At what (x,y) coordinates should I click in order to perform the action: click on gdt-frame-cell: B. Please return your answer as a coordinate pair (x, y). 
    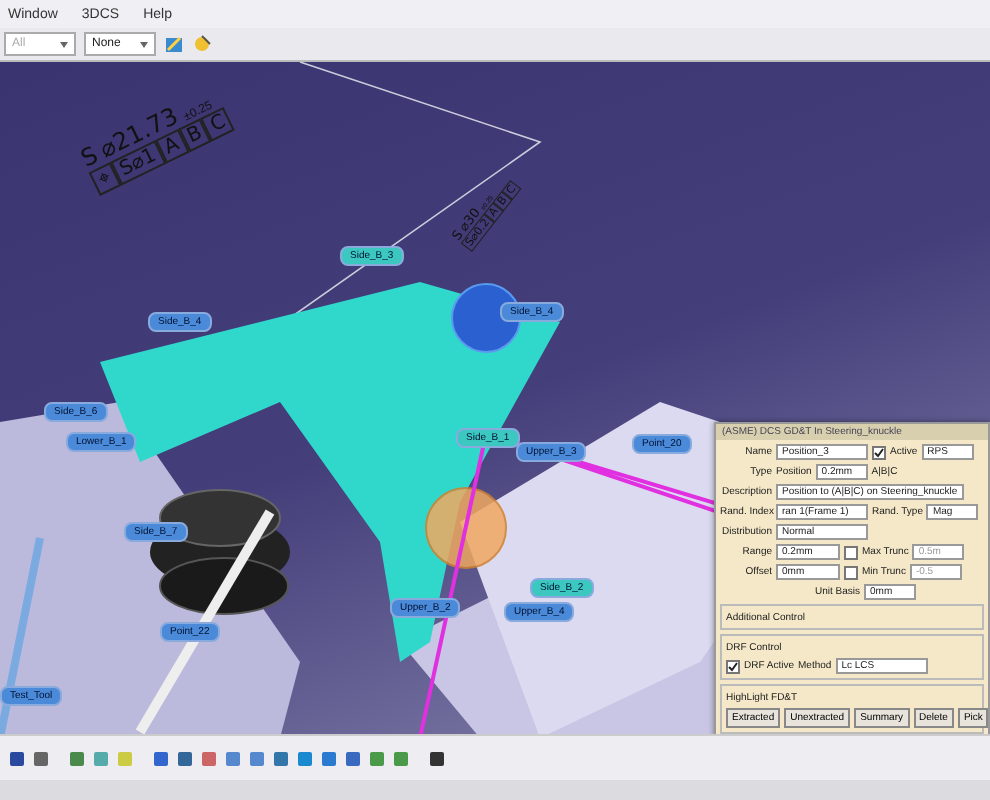
    Looking at the image, I should click on (195, 135).